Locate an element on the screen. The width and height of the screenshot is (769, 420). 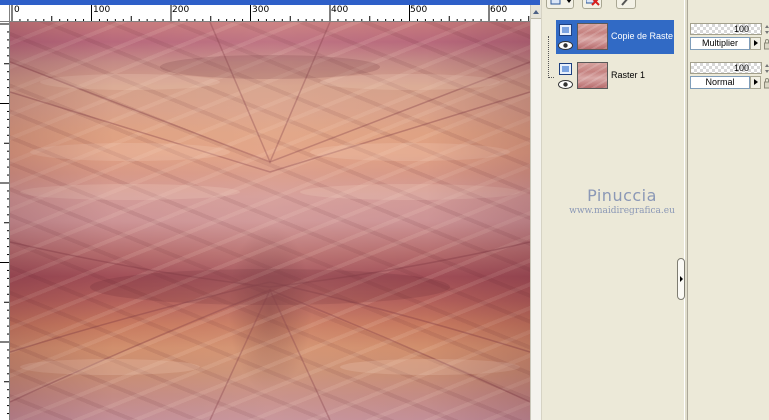
vertical-ruler-ticks is located at coordinates (4, 219).